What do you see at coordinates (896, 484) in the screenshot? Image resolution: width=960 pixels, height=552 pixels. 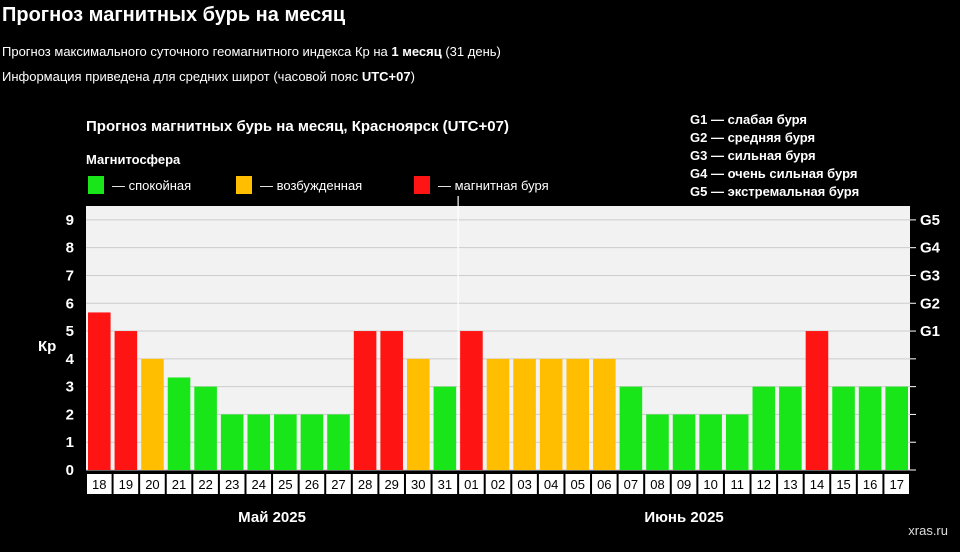 I see `x-tick-label: 17` at bounding box center [896, 484].